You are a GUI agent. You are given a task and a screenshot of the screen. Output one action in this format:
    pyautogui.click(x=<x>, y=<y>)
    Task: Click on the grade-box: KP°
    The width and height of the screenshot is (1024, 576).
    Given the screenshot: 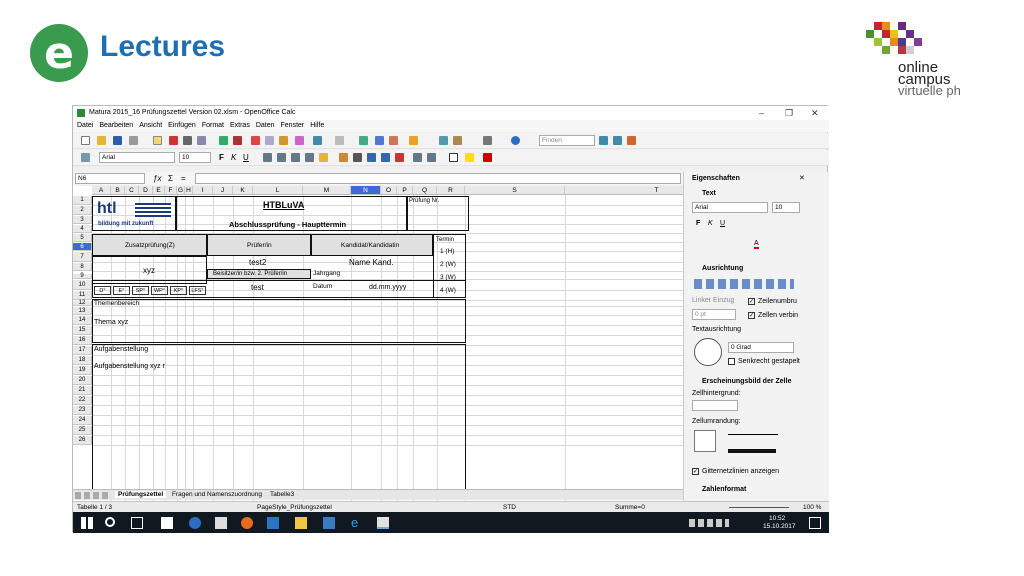 What is the action you would take?
    pyautogui.click(x=178, y=290)
    